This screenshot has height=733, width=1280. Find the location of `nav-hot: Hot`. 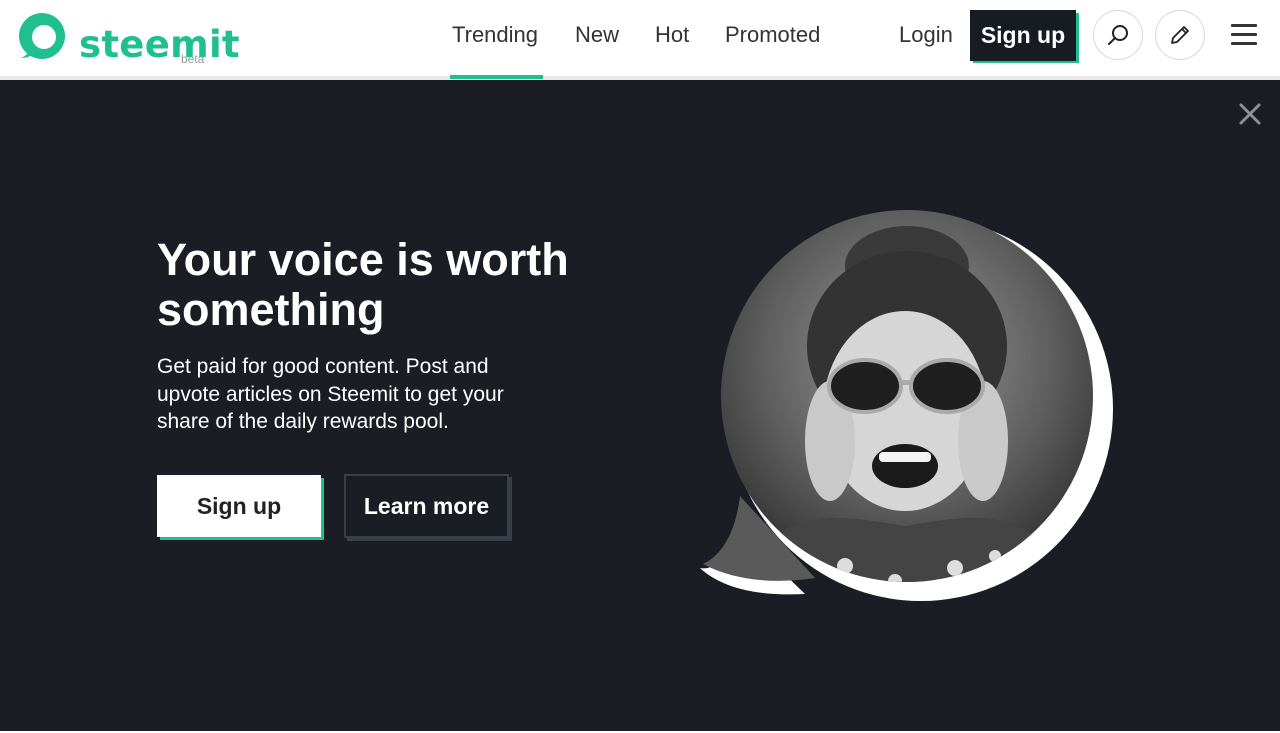

nav-hot: Hot is located at coordinates (672, 35).